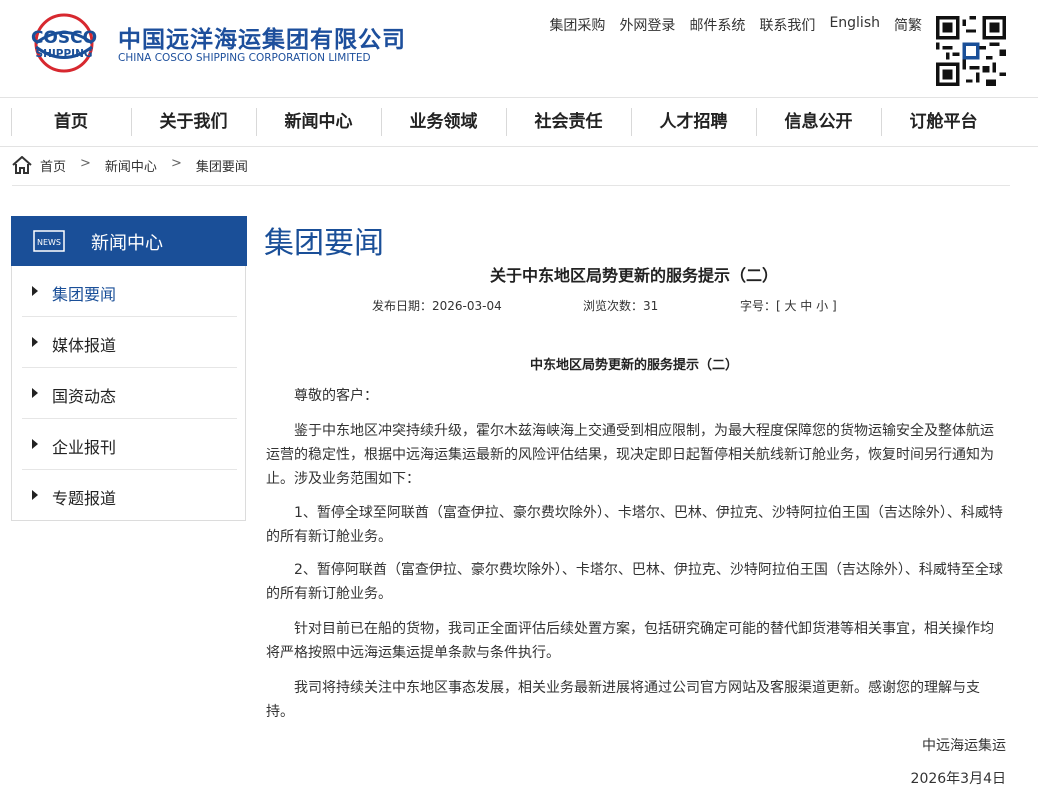  I want to click on main-nav: 首页 关于我们 新闻中心 业务领域 社会责任 人才招聘 信息公开 订舱平台, so click(519, 122).